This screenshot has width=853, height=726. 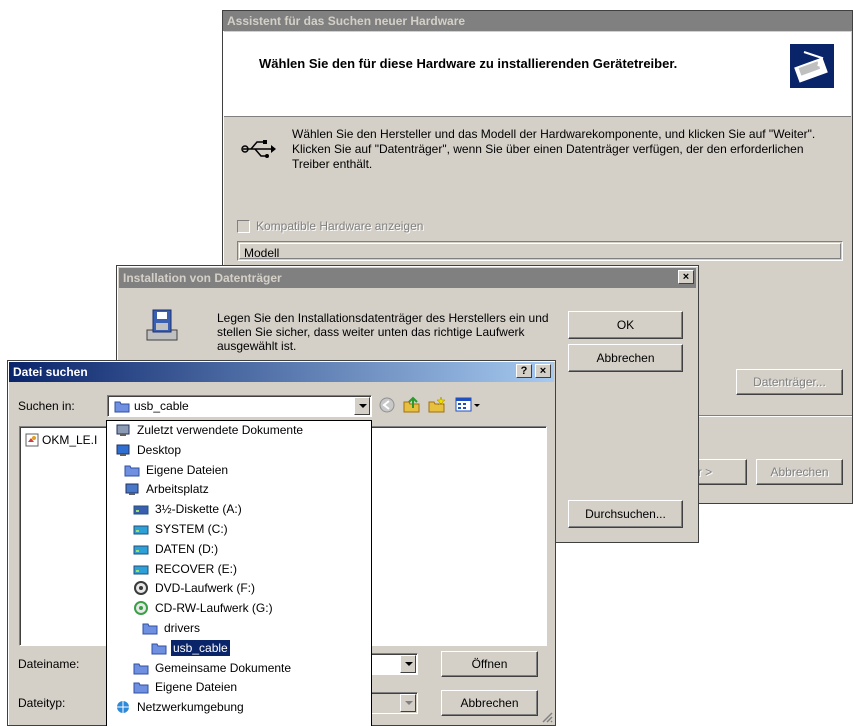 What do you see at coordinates (340, 226) in the screenshot?
I see `compatible-hardware-label: Kompatible Hardware anzeigen` at bounding box center [340, 226].